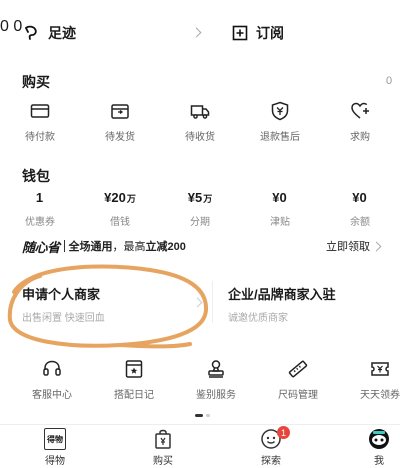 The height and width of the screenshot is (468, 400). Describe the element at coordinates (360, 137) in the screenshot. I see `wanted-label: 求购` at that location.